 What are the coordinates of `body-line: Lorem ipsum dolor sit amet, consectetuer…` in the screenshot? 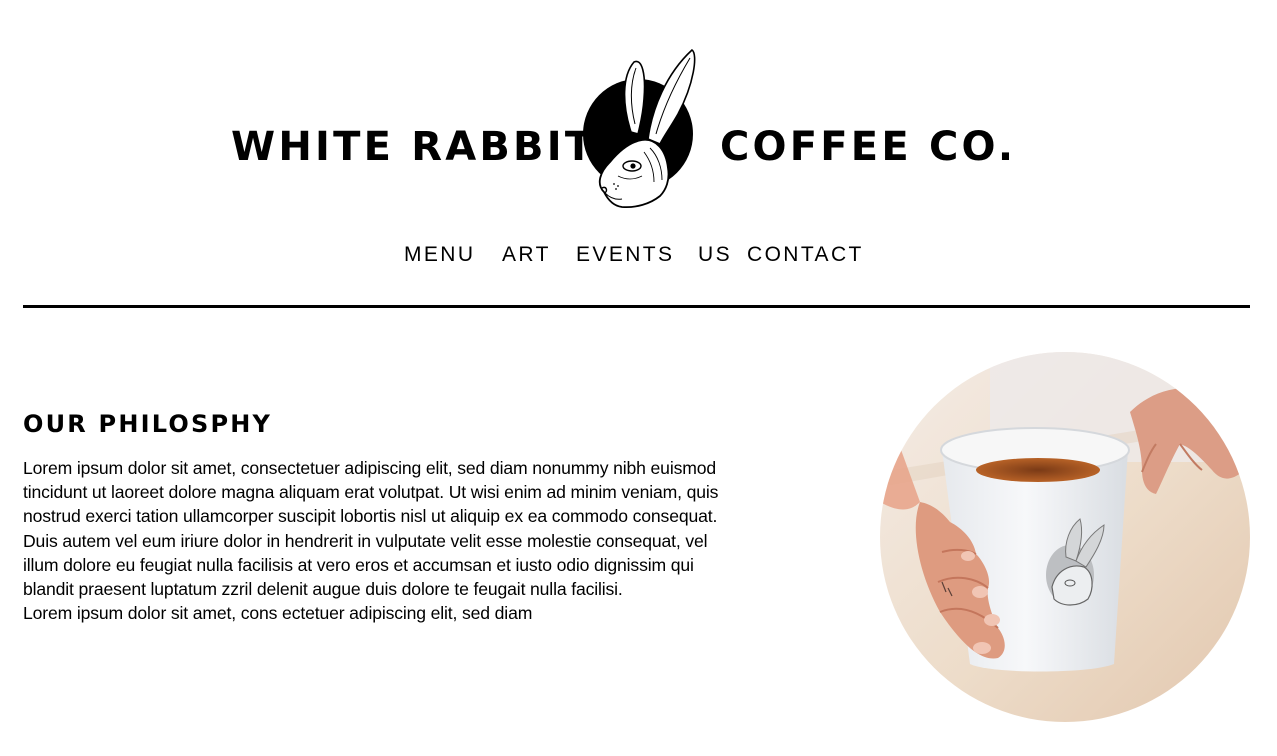 It's located at (369, 468).